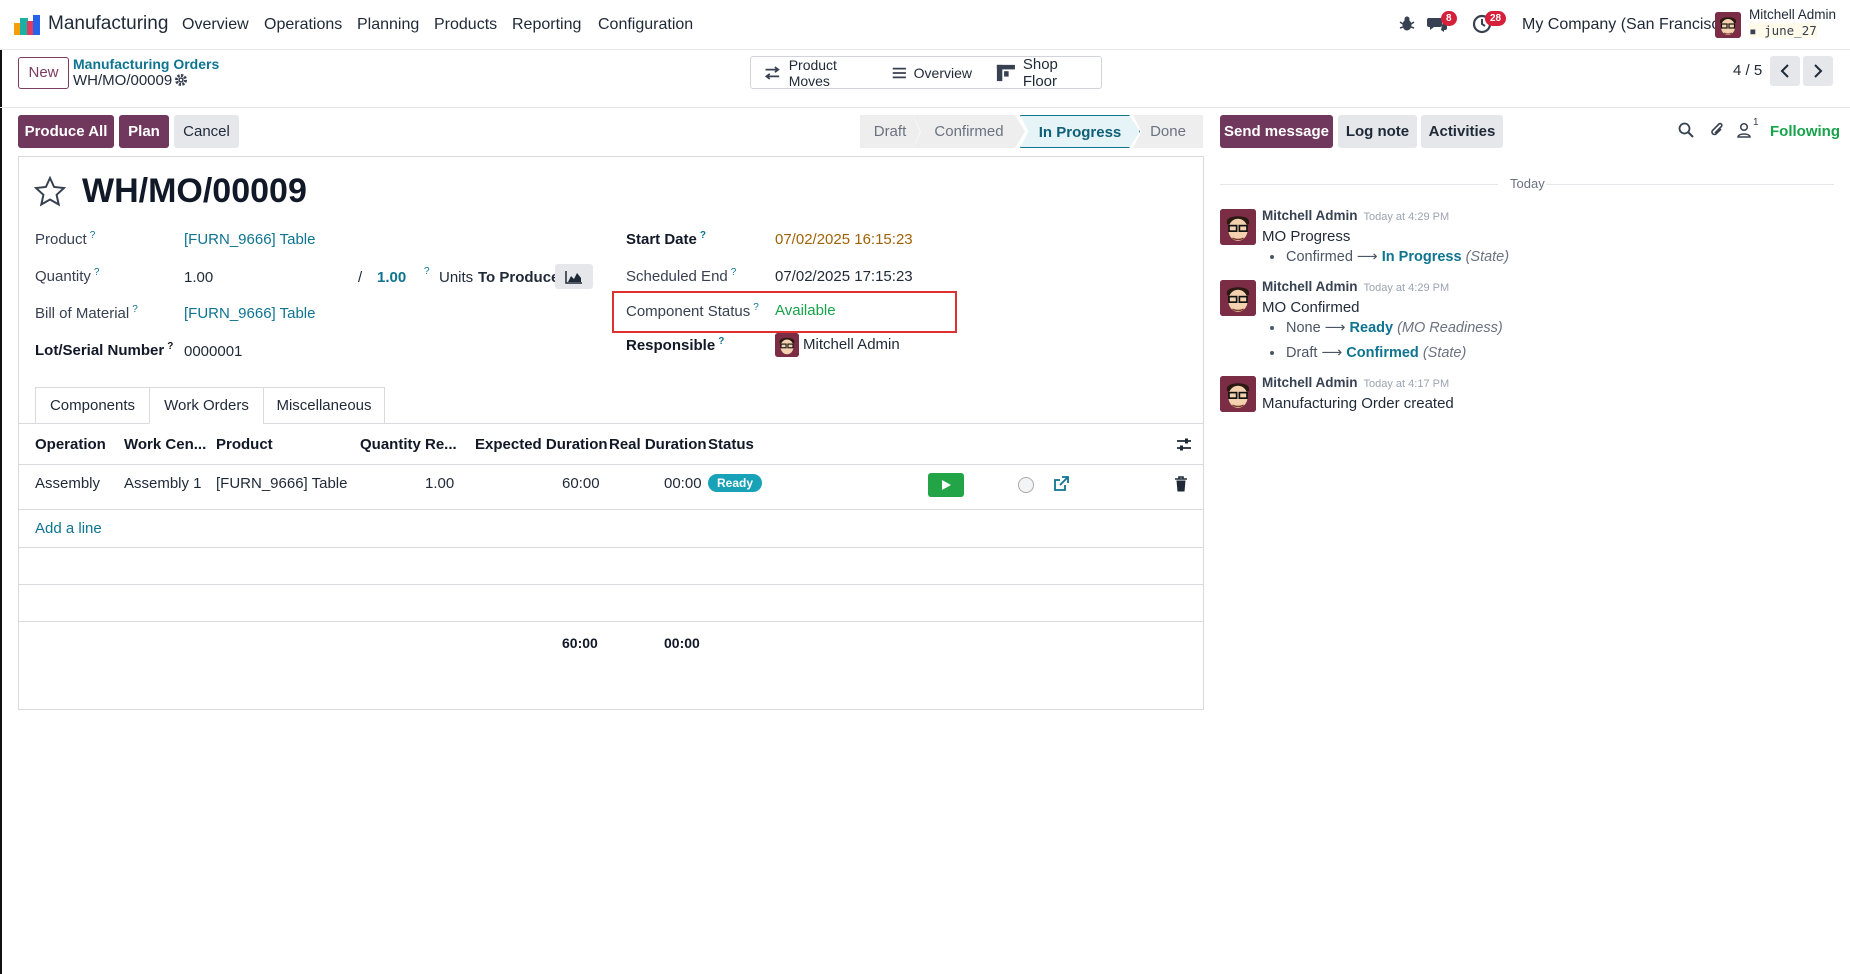 The image size is (1850, 974). Describe the element at coordinates (1043, 73) in the screenshot. I see `shop-floor-button: Shop Floor` at that location.